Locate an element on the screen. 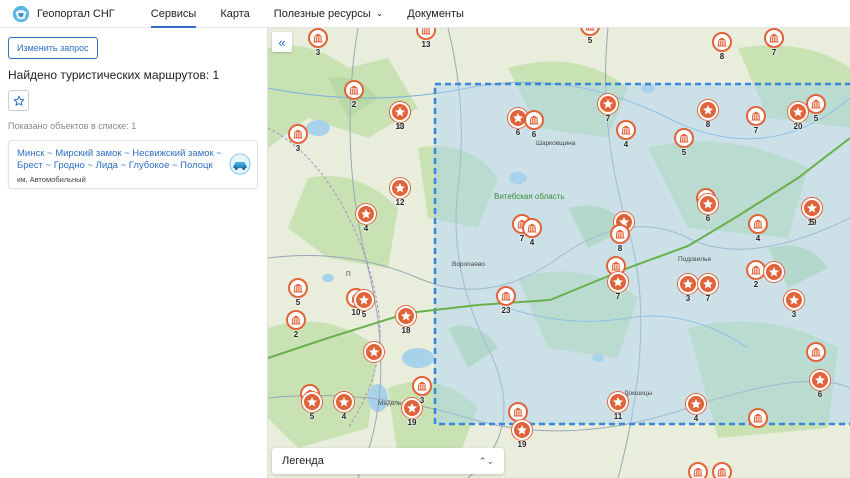 The image size is (850, 478). favorite-button is located at coordinates (18, 100).